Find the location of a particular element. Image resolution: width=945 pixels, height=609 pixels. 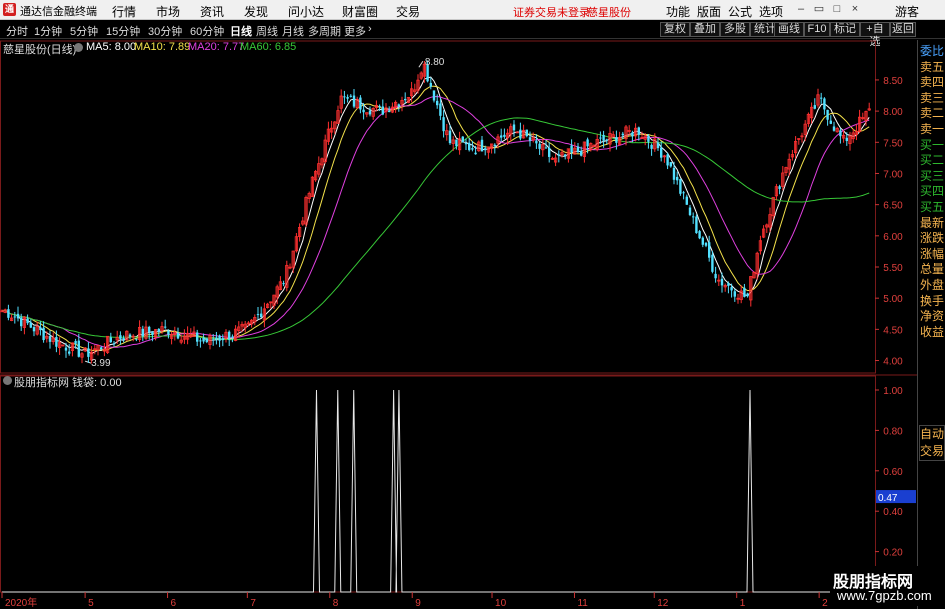

price-tick-label: 8.50 is located at coordinates (893, 81).